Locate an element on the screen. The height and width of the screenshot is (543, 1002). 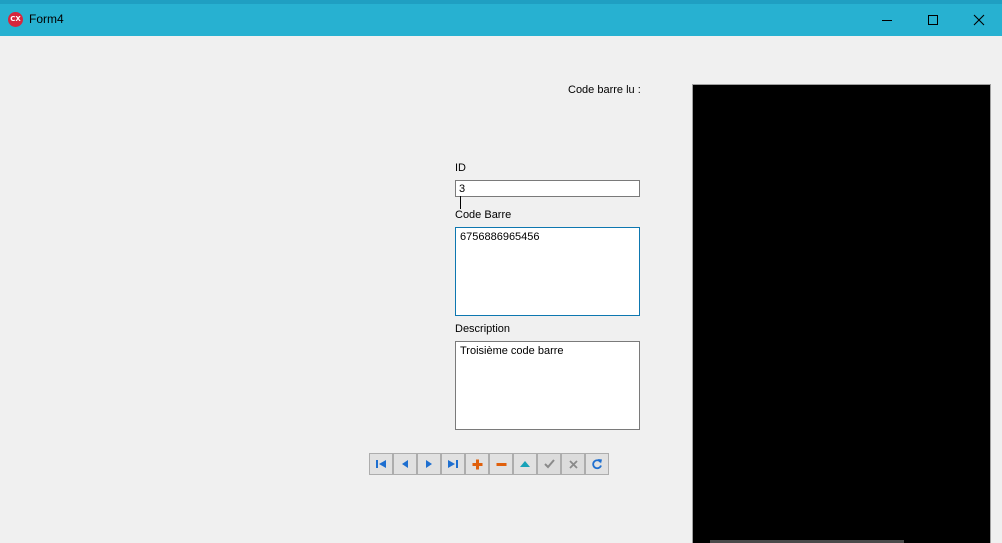
cancel-x-icon is located at coordinates (573, 464).